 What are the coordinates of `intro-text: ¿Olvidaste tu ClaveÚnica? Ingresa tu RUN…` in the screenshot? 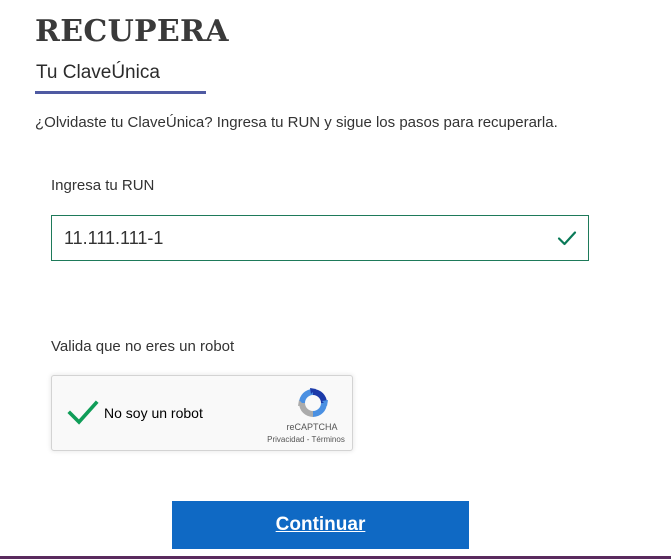 It's located at (296, 122).